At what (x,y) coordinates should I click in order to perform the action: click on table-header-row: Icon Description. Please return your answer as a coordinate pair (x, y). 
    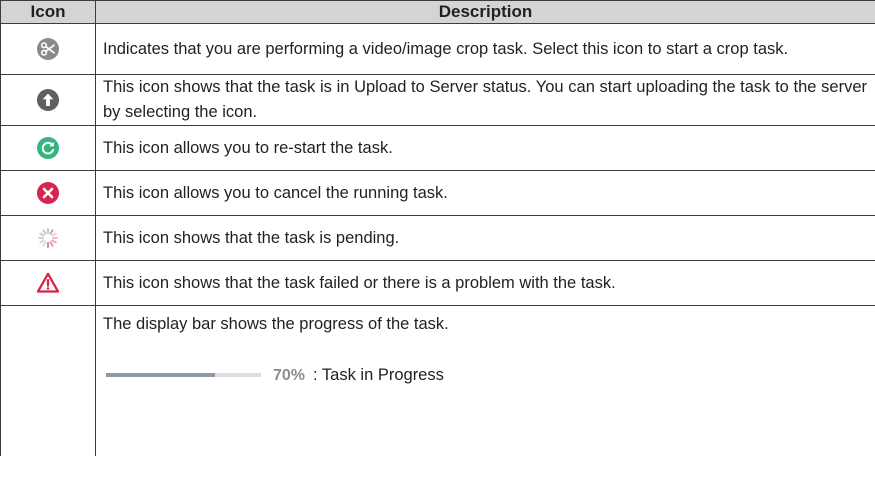
    Looking at the image, I should click on (437, 12).